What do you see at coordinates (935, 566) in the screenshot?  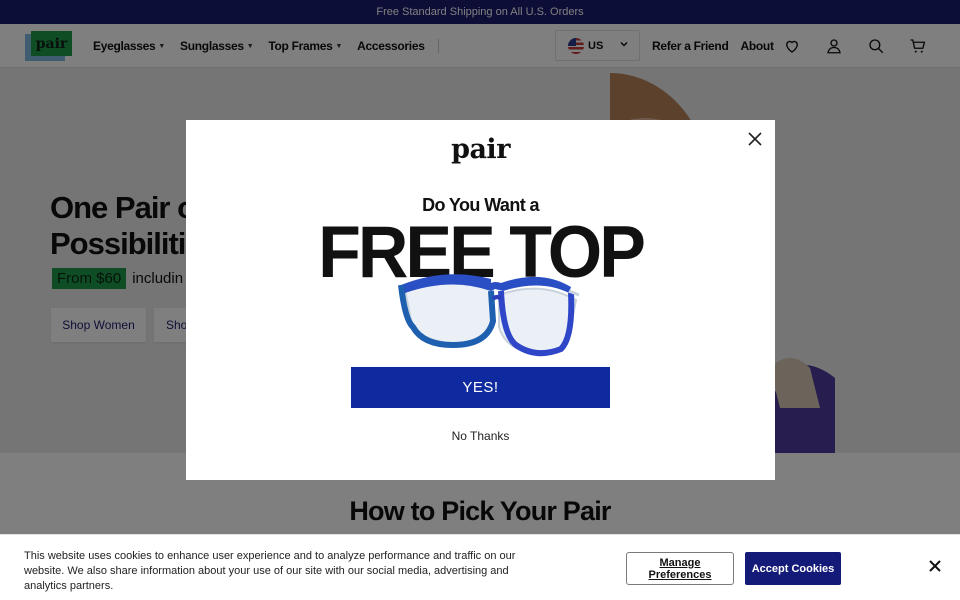 I see `close-icon` at bounding box center [935, 566].